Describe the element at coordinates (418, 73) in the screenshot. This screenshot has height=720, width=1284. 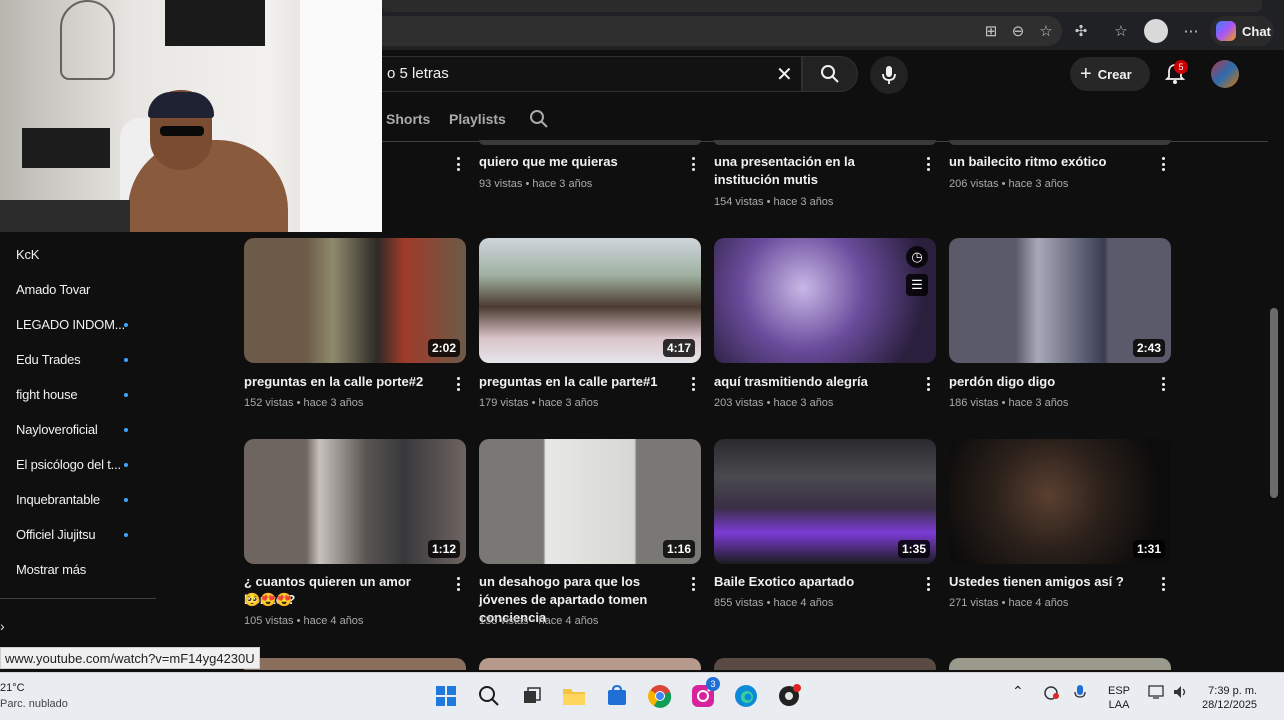
I see `search-input-value: o 5 letras` at that location.